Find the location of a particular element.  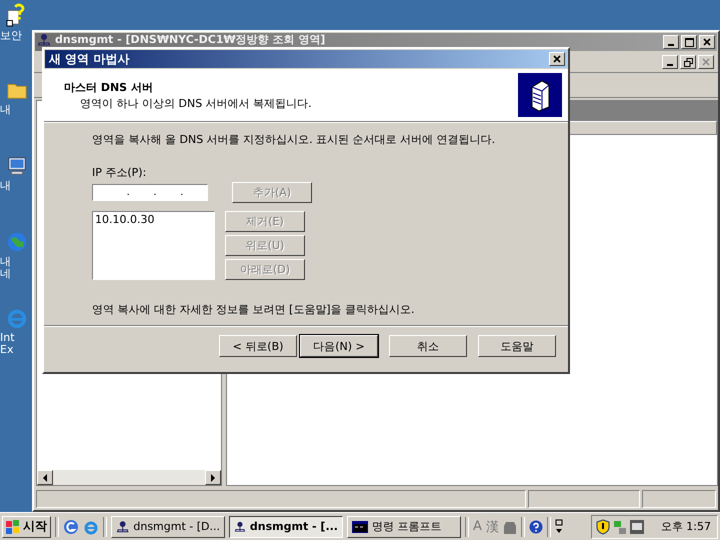

dialog-title: 새 영역 마법사 is located at coordinates (89, 59).